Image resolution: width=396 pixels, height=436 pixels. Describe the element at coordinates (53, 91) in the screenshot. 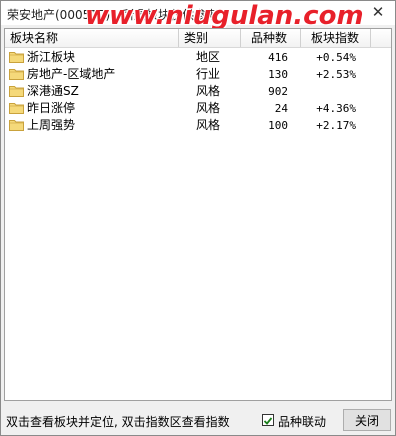

I see `sector-name: 深港通SZ` at that location.